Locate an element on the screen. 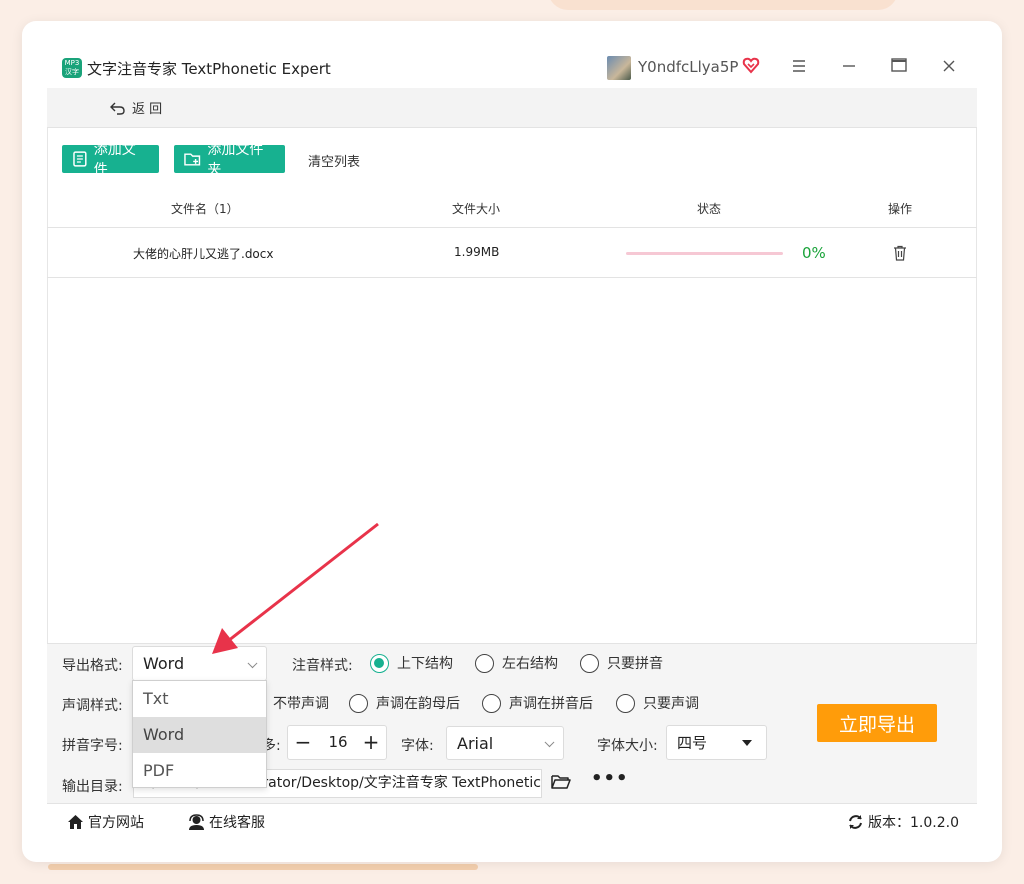 Image resolution: width=1024 pixels, height=884 pixels. annotation-style-label: 注音样式: is located at coordinates (322, 666).